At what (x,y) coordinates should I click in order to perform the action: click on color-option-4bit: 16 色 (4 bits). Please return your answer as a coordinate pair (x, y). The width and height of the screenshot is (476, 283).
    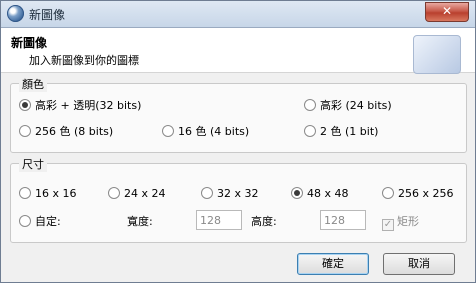
    Looking at the image, I should click on (205, 132).